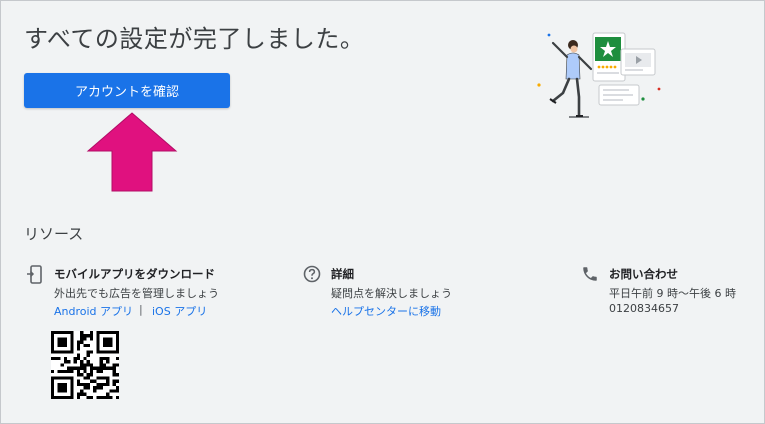  What do you see at coordinates (590, 274) in the screenshot?
I see `phone-icon` at bounding box center [590, 274].